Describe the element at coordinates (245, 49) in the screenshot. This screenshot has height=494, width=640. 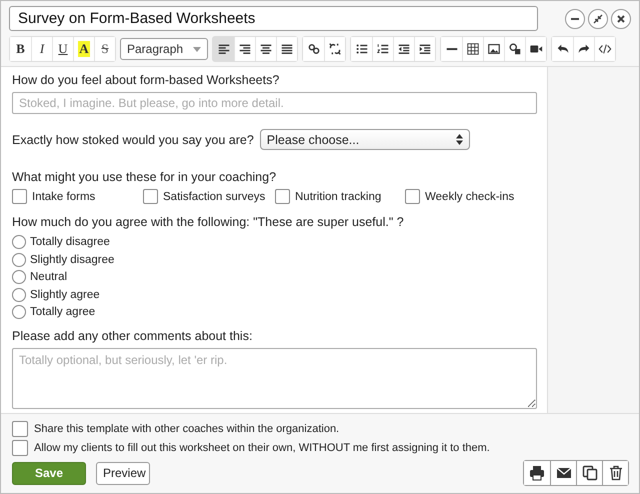
I see `align-right-icon` at that location.